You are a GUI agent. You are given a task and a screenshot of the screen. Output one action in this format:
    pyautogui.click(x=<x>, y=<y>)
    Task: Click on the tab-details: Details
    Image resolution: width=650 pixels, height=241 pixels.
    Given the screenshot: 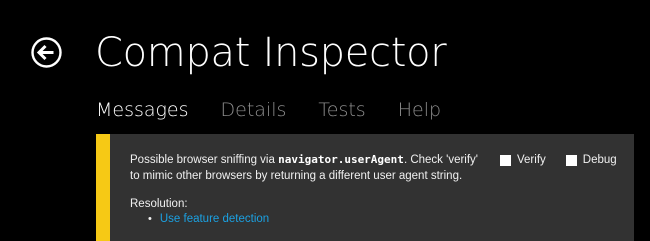 What is the action you would take?
    pyautogui.click(x=254, y=110)
    